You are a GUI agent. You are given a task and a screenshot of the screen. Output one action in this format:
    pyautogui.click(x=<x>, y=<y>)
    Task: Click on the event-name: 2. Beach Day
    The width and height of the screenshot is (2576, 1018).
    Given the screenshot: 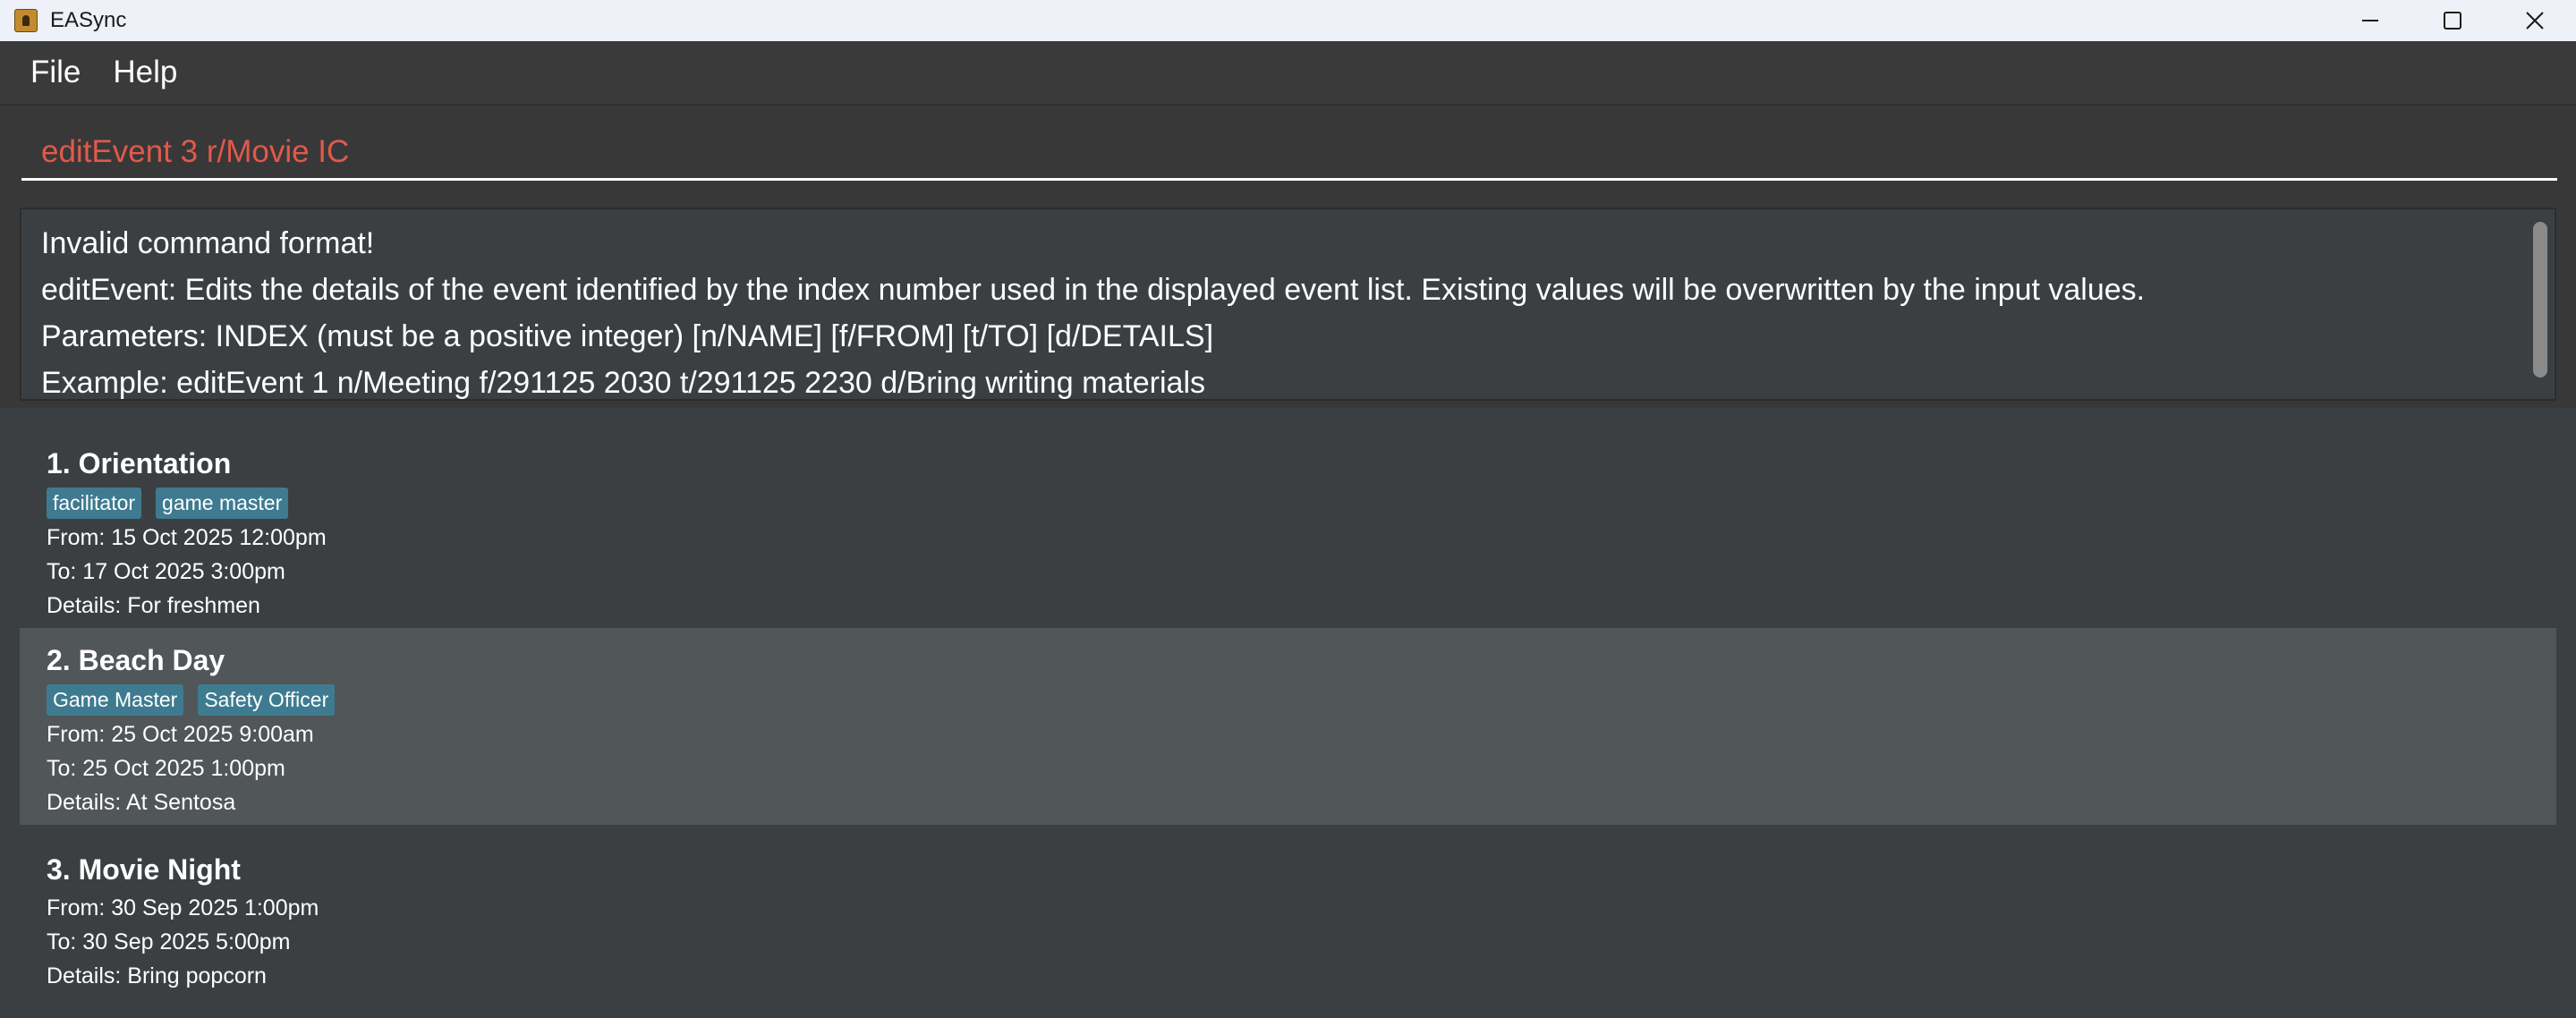 What is the action you would take?
    pyautogui.click(x=136, y=660)
    